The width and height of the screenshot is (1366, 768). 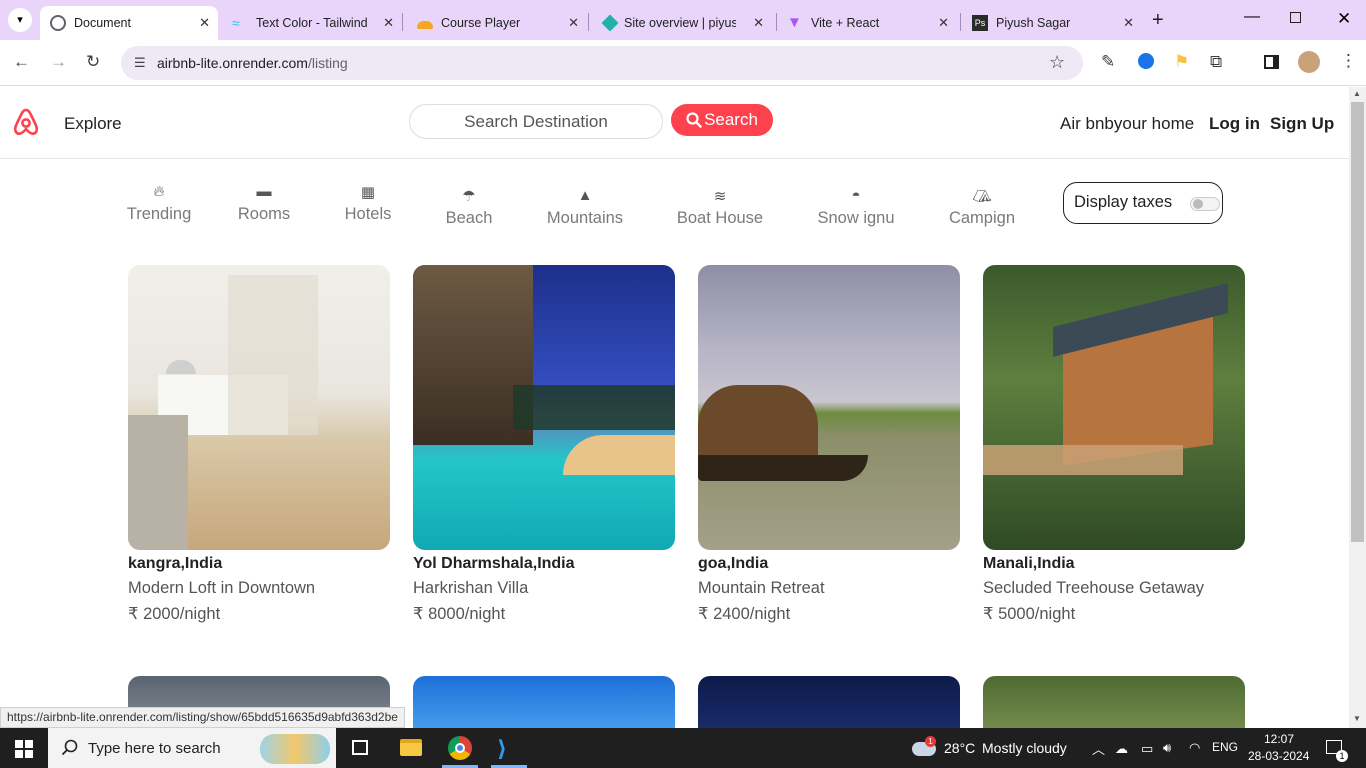 What do you see at coordinates (1194, 748) in the screenshot?
I see `wifi-icon: ◠` at bounding box center [1194, 748].